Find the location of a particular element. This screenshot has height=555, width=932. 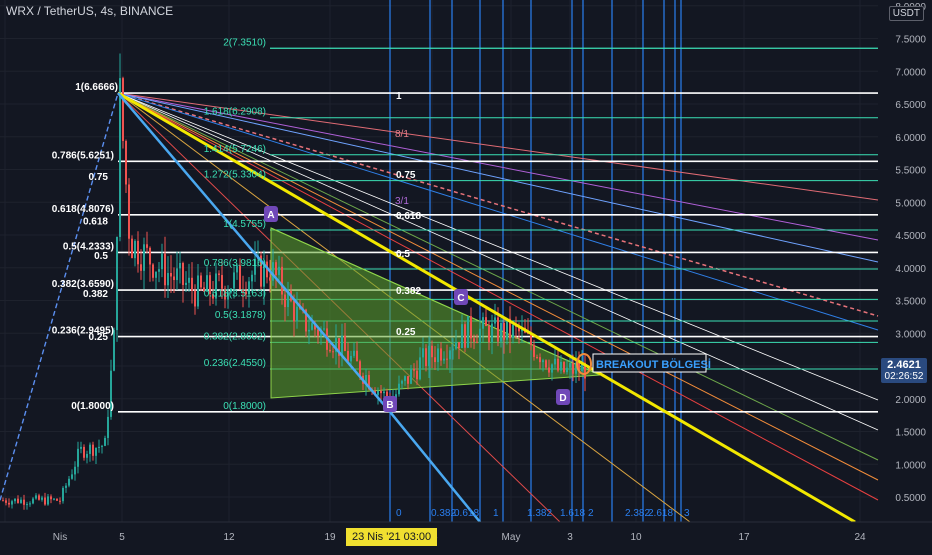

fib-level-label: 0.786(5.6251) is located at coordinates (83, 155).